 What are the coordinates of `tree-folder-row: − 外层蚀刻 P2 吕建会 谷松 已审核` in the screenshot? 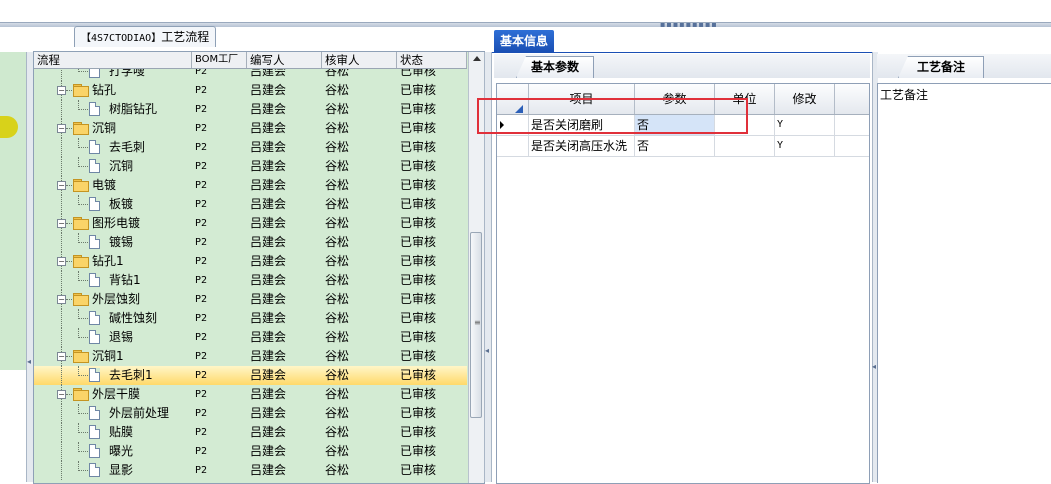 It's located at (250, 299).